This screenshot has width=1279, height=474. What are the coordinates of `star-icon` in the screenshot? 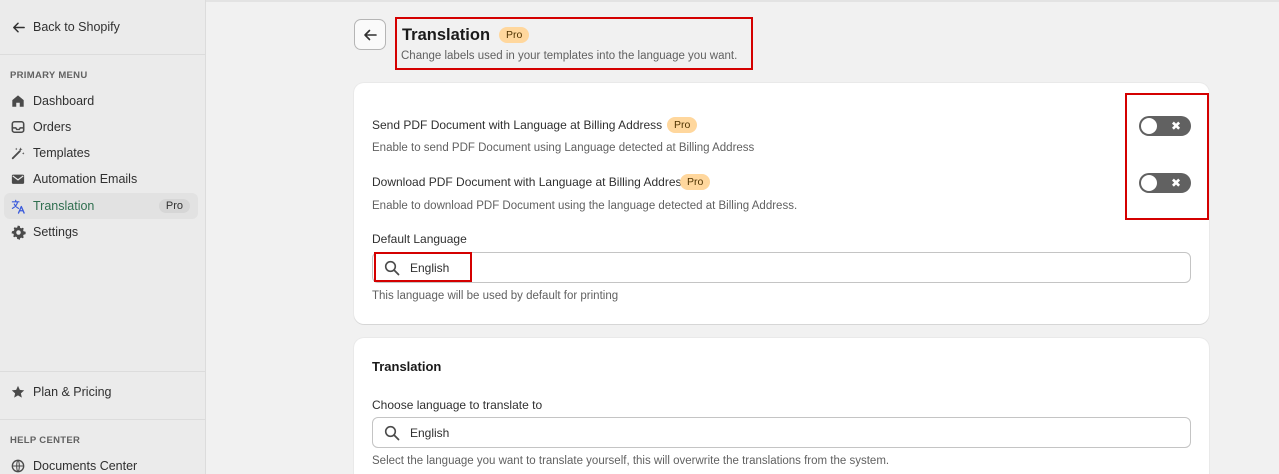 It's located at (18, 392).